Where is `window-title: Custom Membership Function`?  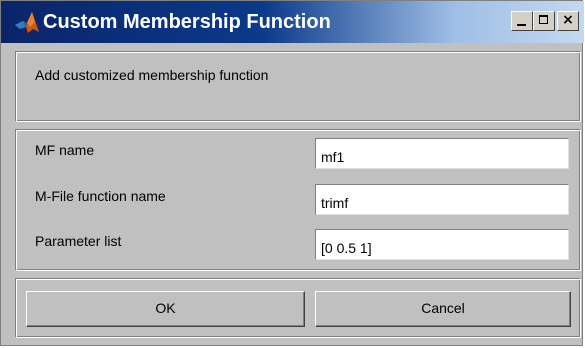 window-title: Custom Membership Function is located at coordinates (187, 22).